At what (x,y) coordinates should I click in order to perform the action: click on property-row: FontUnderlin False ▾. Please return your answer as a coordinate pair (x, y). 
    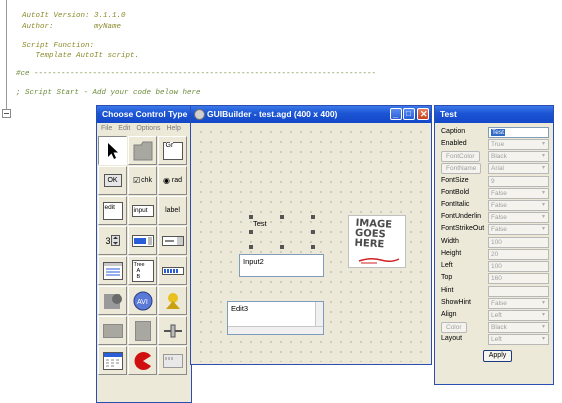
    Looking at the image, I should click on (495, 218).